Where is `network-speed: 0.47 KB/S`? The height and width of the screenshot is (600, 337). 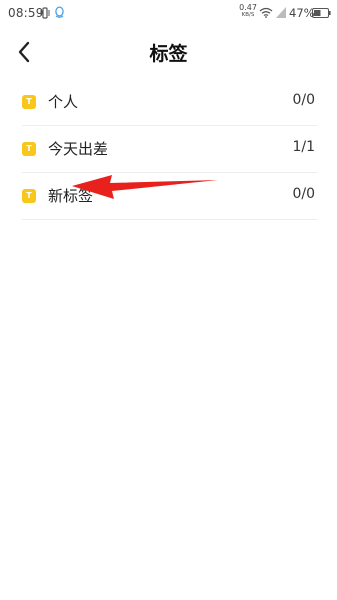
network-speed: 0.47 KB/S is located at coordinates (248, 11).